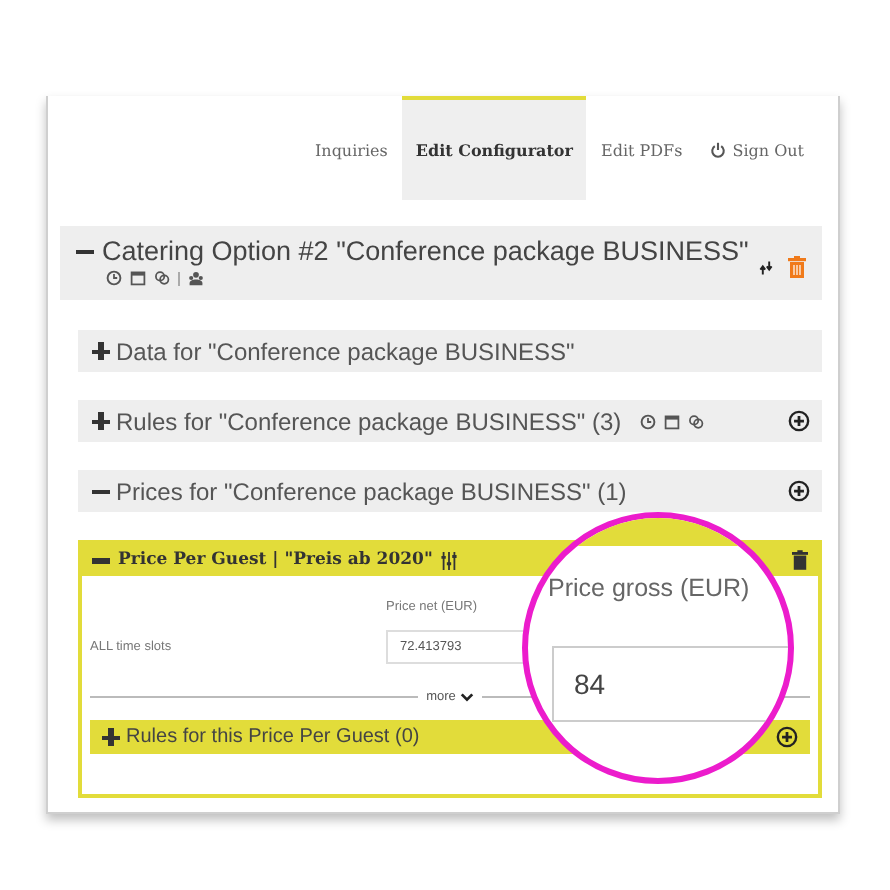  I want to click on option-title: Catering Option #2 "Conference package BUSINESS", so click(425, 251).